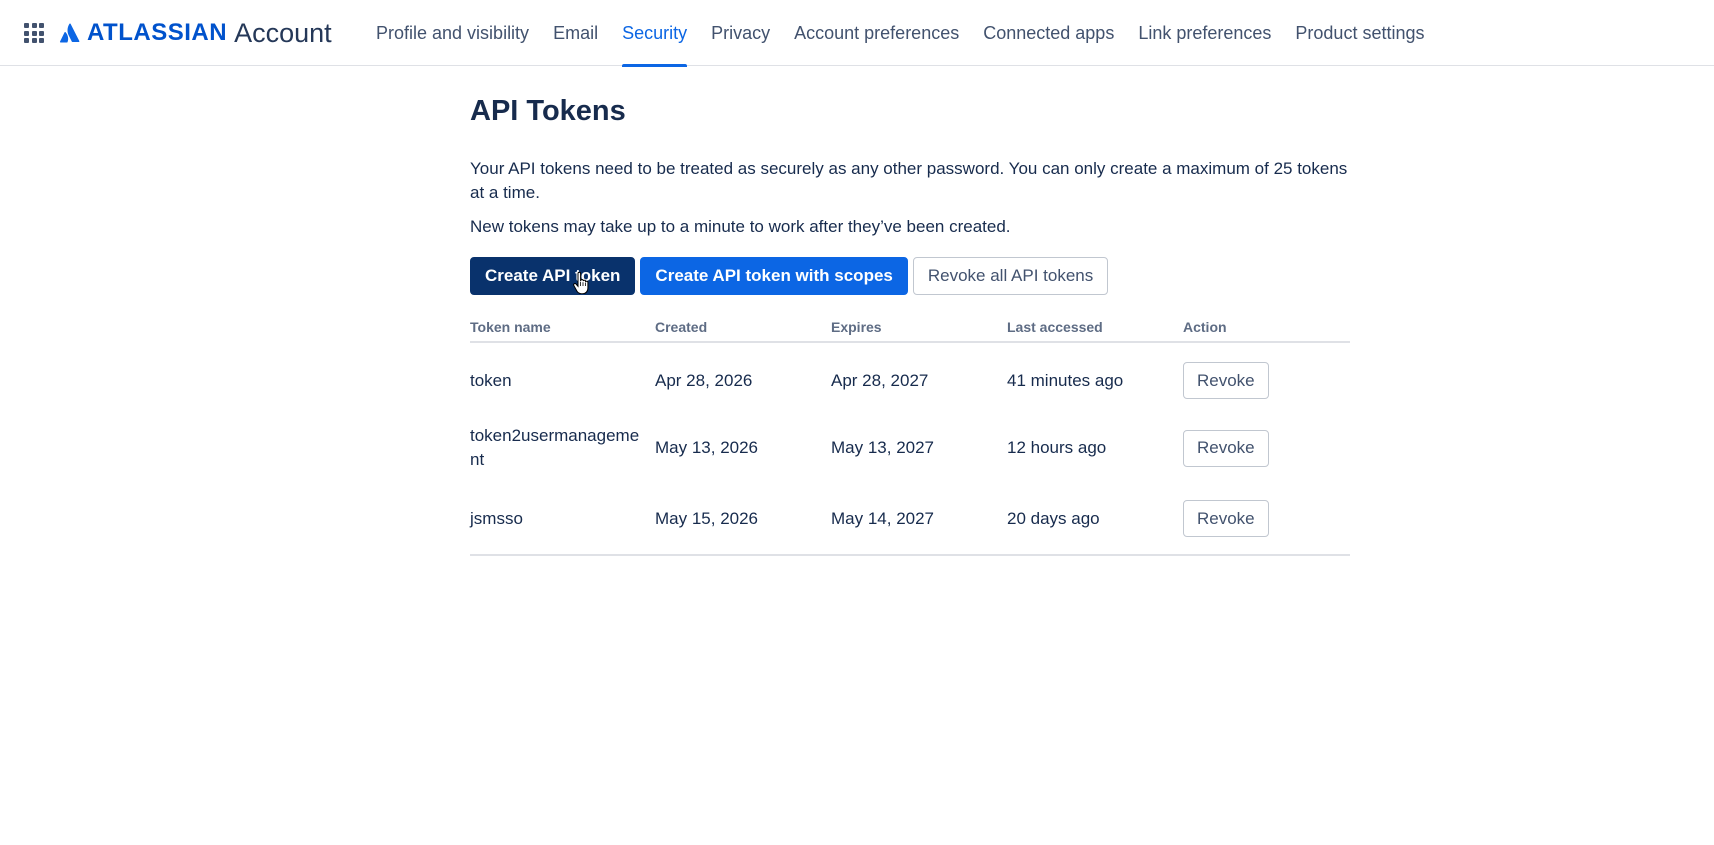  Describe the element at coordinates (1057, 448) in the screenshot. I see `token-last-accessed: 12 hours ago` at that location.